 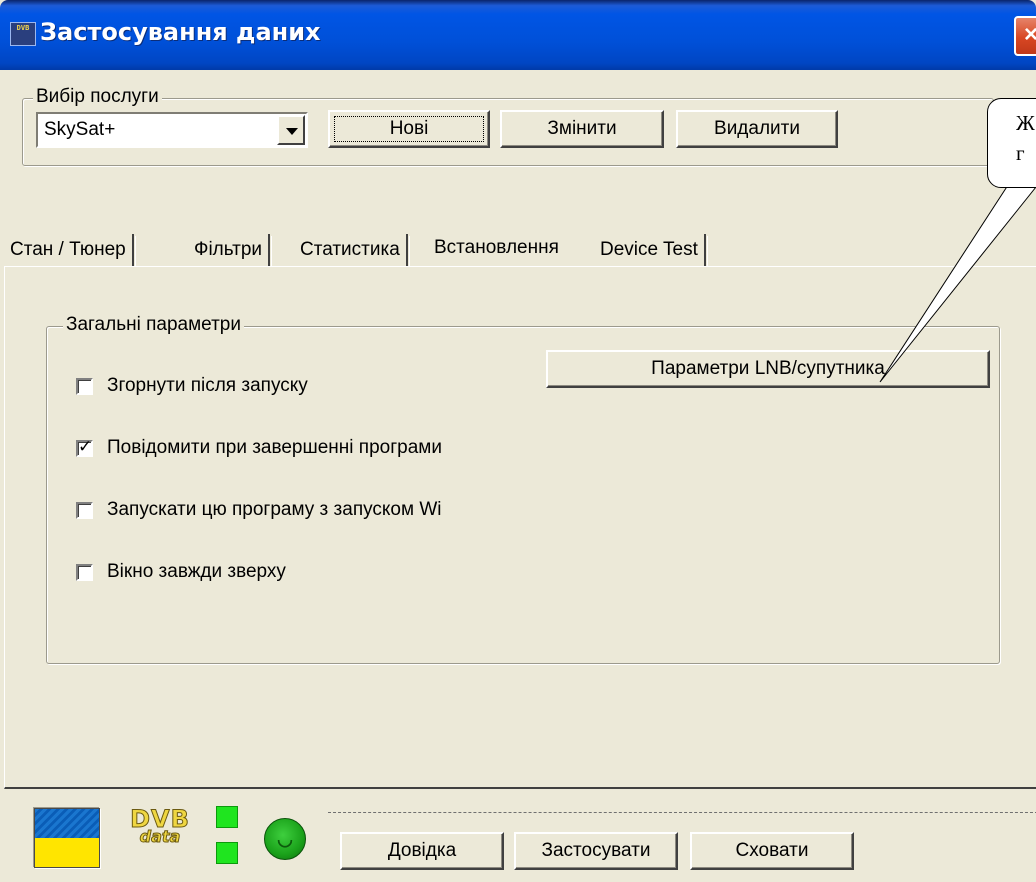 I want to click on hide-button: Сховати, so click(x=772, y=851).